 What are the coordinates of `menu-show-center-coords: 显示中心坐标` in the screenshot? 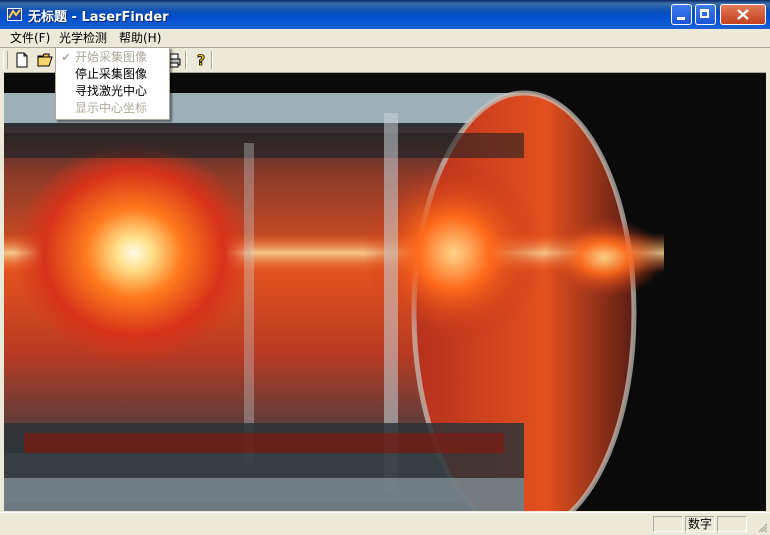 It's located at (112, 108).